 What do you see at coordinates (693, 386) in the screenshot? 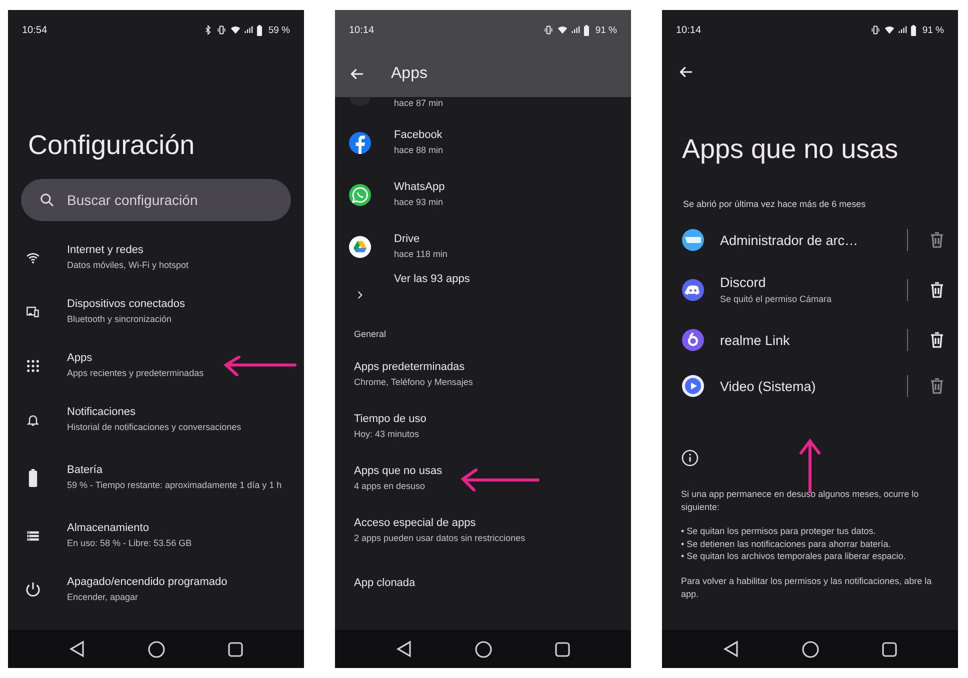
I see `play-app-icon` at bounding box center [693, 386].